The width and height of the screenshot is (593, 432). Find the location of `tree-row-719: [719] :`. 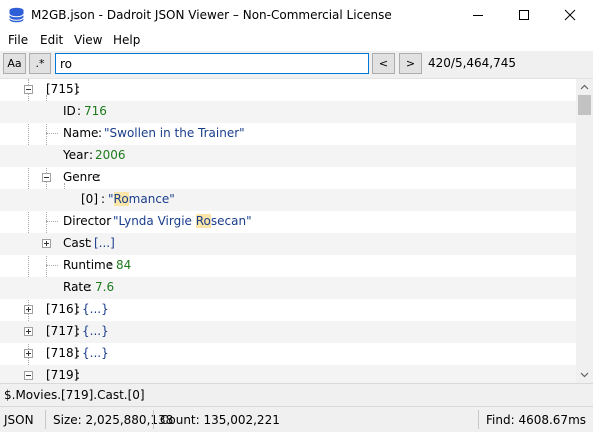

tree-row-719: [719] : is located at coordinates (288, 374).